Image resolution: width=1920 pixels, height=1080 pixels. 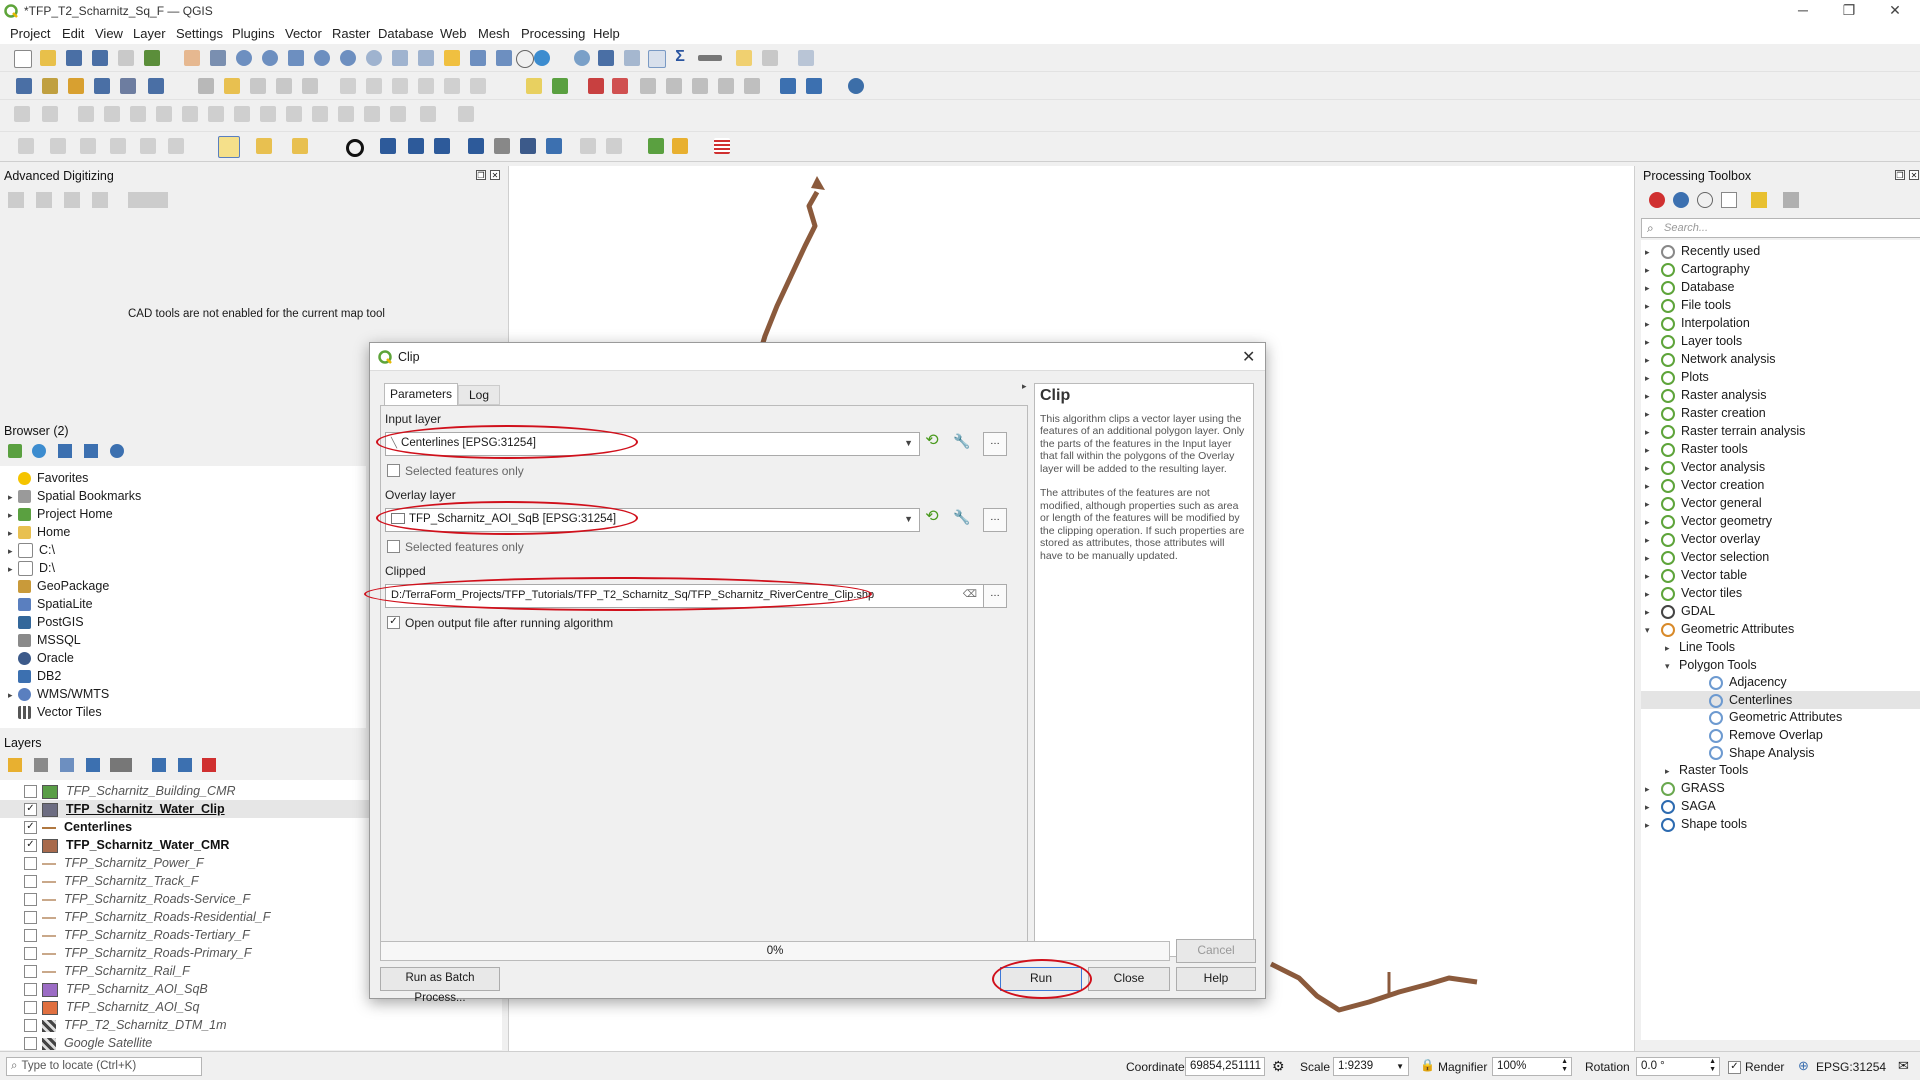 What do you see at coordinates (44, 640) in the screenshot?
I see `browser-item-mssql: MSSQL` at bounding box center [44, 640].